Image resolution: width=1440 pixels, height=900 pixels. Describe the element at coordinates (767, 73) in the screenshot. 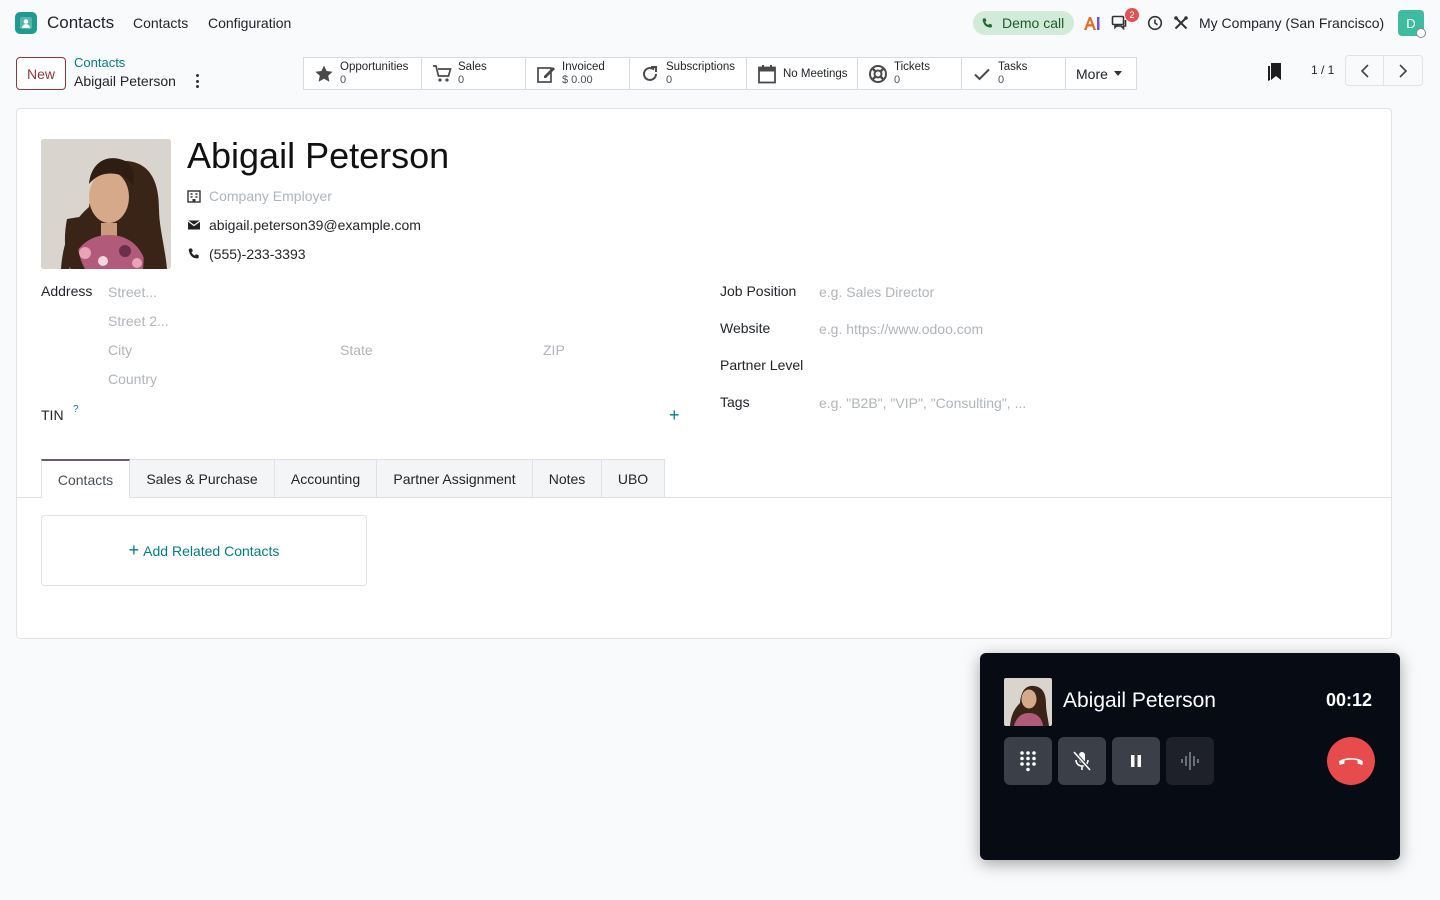

I see `calendar-icon` at that location.